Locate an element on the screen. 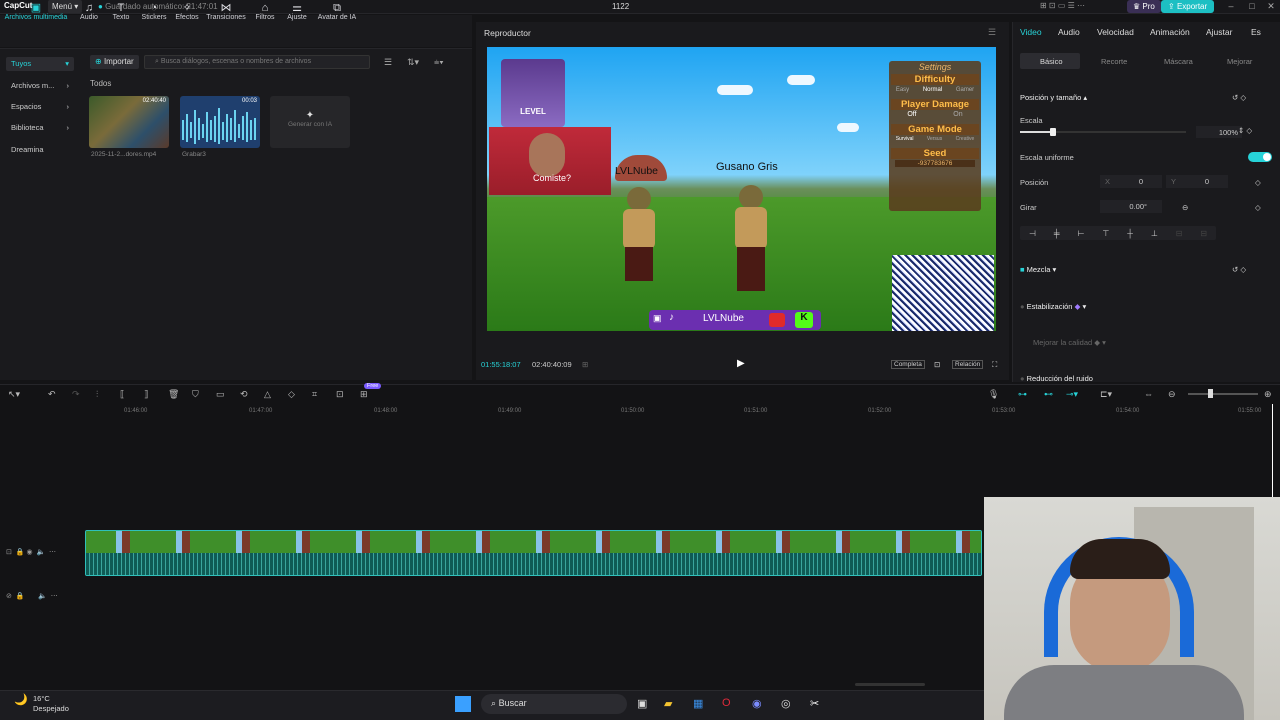 Image resolution: width=1280 pixels, height=720 pixels. link-icon: ⊷ is located at coordinates (1048, 394).